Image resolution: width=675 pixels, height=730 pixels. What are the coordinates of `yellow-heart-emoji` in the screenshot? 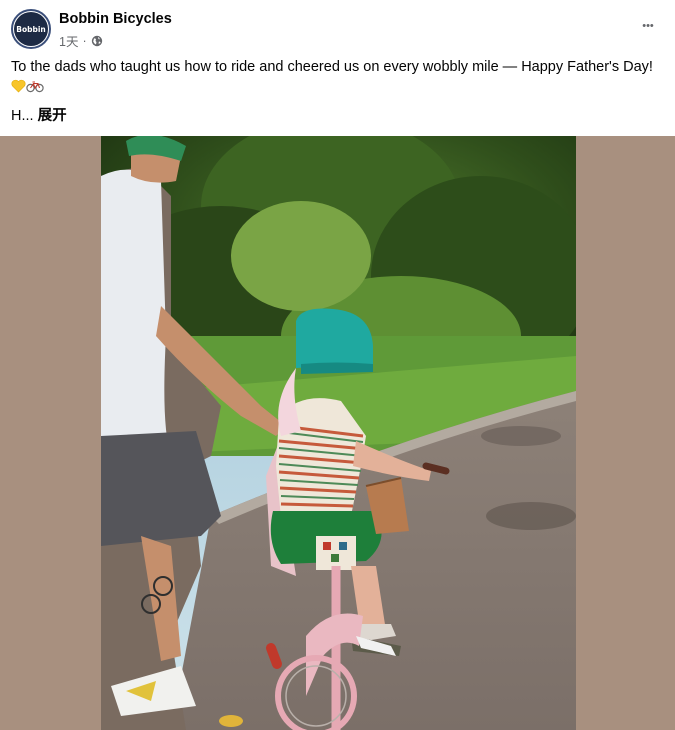 It's located at (18, 86).